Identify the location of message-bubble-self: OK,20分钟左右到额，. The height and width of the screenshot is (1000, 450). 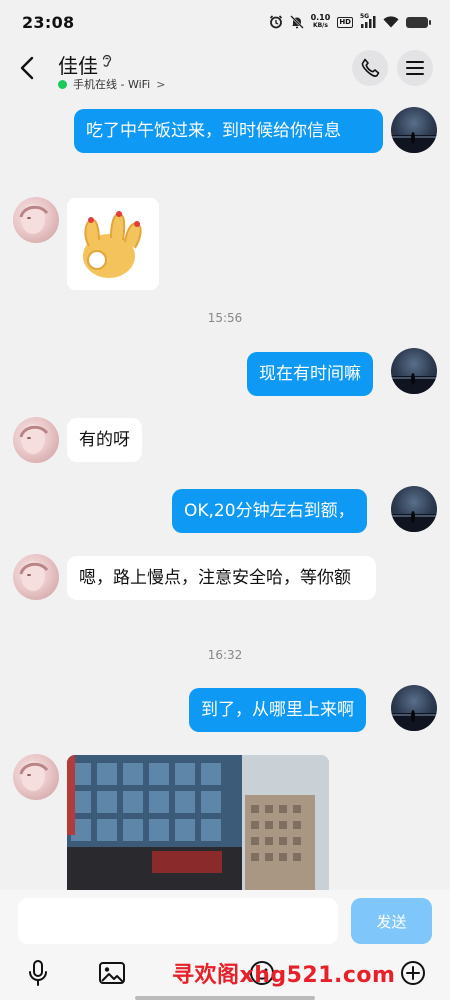
(269, 511).